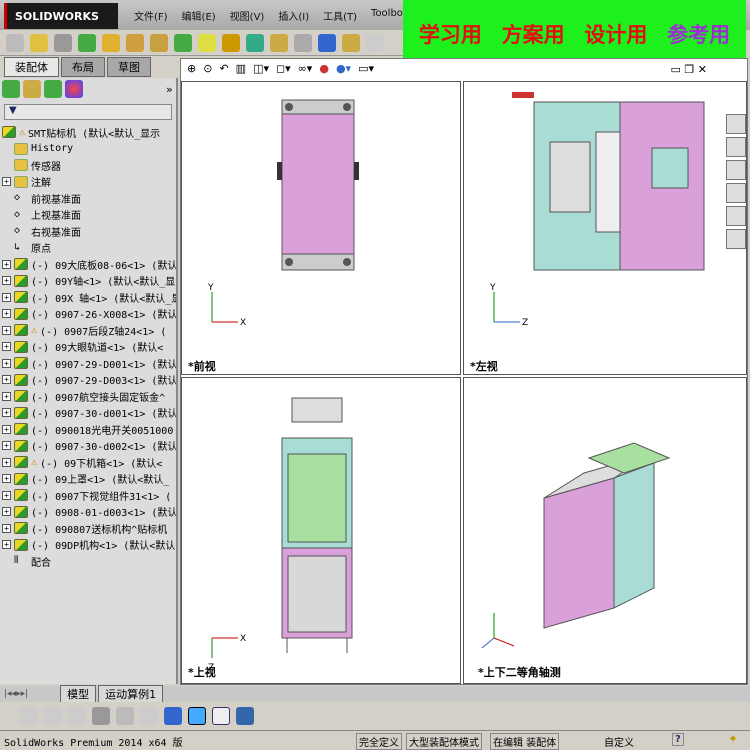  What do you see at coordinates (241, 68) in the screenshot?
I see `section-view-icon: ▥` at bounding box center [241, 68].